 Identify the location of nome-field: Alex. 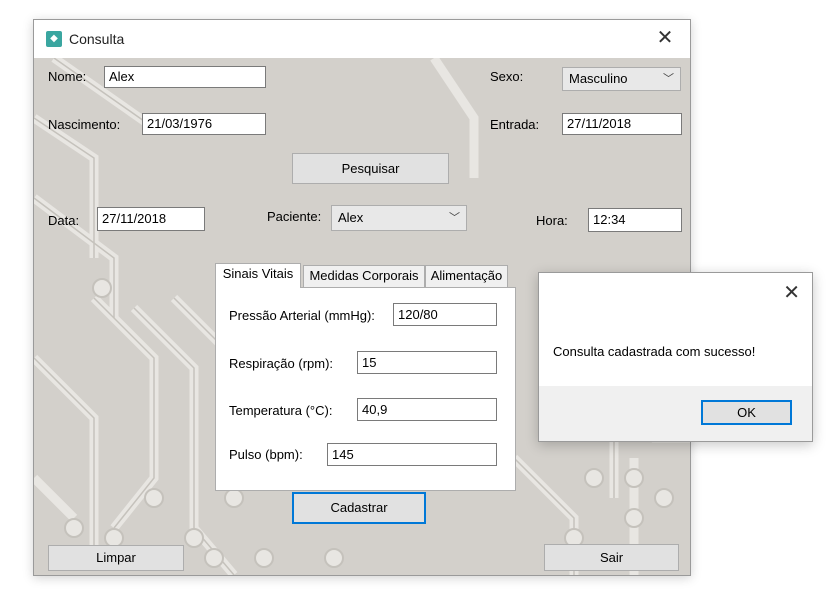
(185, 77).